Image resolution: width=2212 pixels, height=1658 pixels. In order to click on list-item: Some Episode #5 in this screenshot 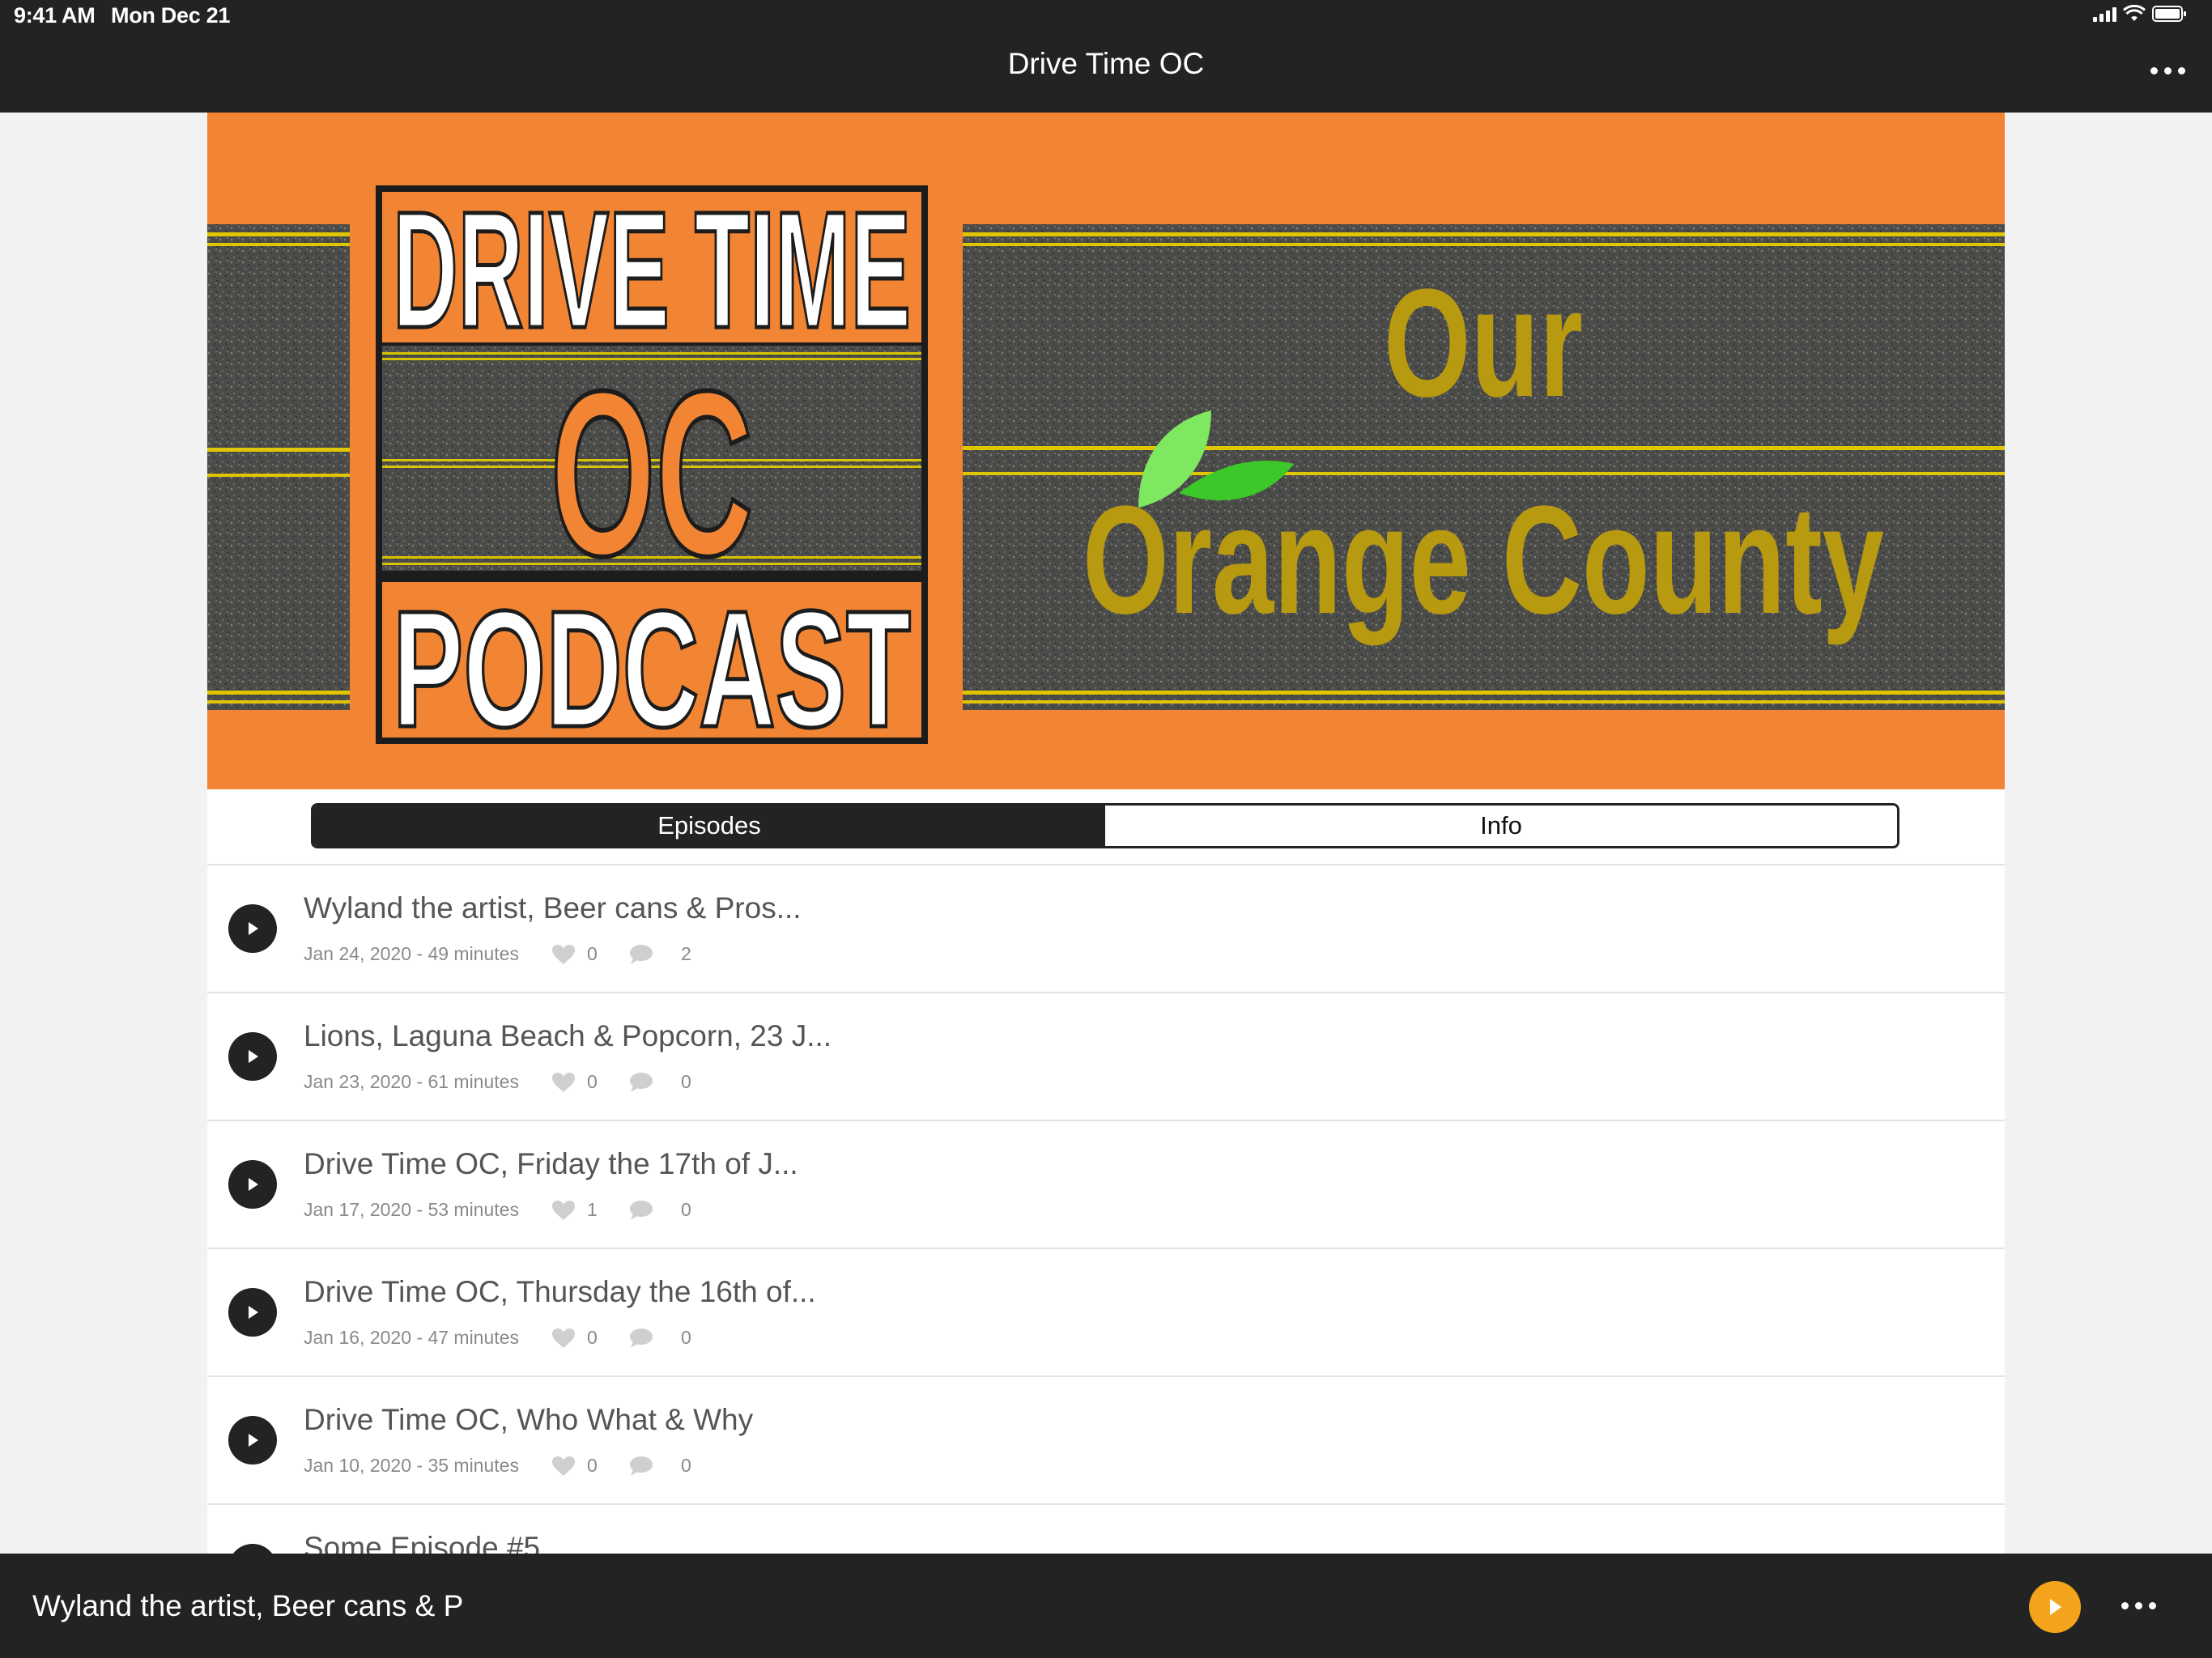, I will do `click(1106, 1528)`.